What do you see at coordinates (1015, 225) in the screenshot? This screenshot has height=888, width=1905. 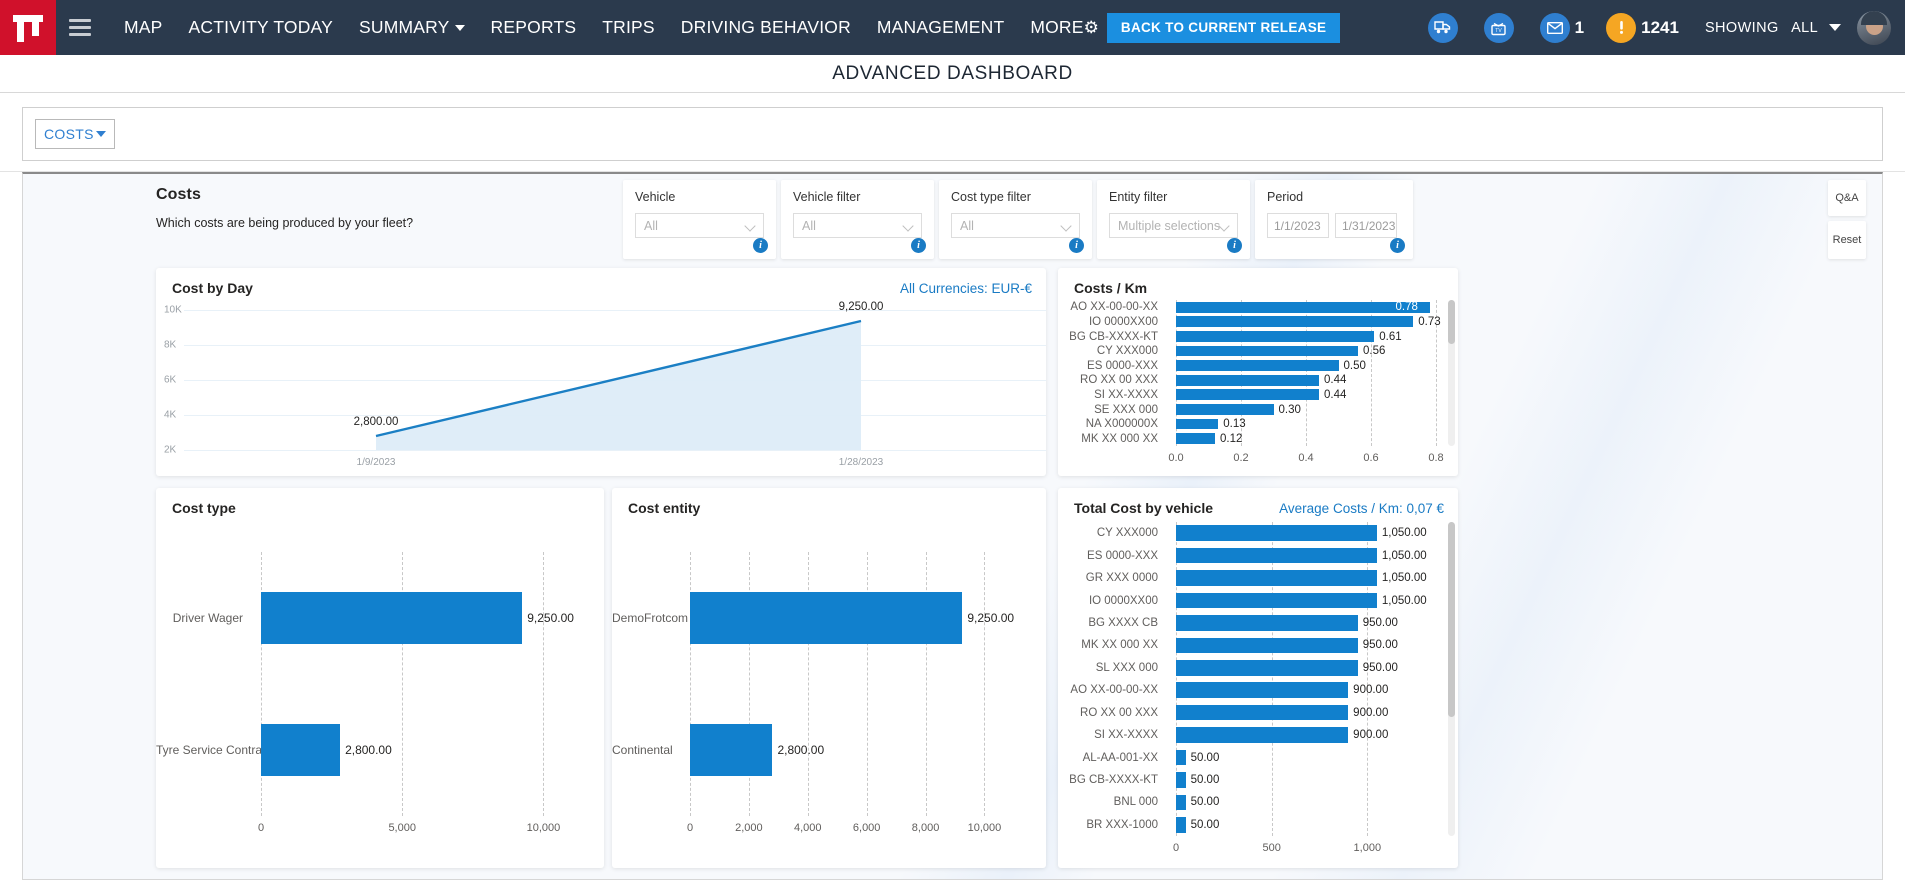 I see `cost-type-filter-dropdown: All` at bounding box center [1015, 225].